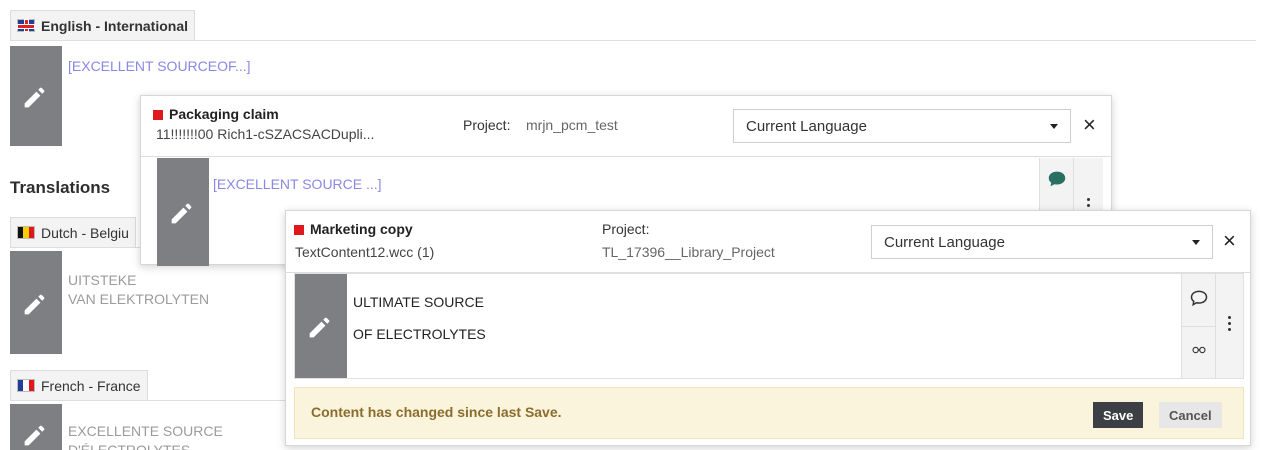 This screenshot has height=450, width=1261. Describe the element at coordinates (26, 385) in the screenshot. I see `france-flag-icon` at that location.